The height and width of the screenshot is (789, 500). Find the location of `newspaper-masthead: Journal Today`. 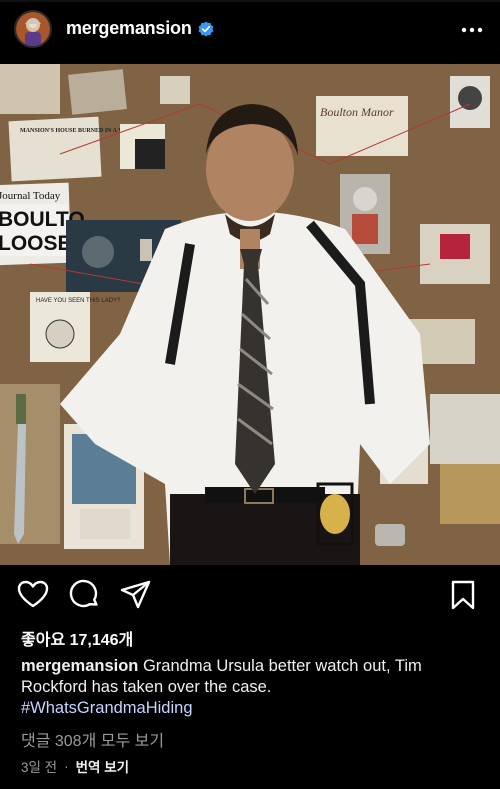

newspaper-masthead: Journal Today is located at coordinates (30, 196).